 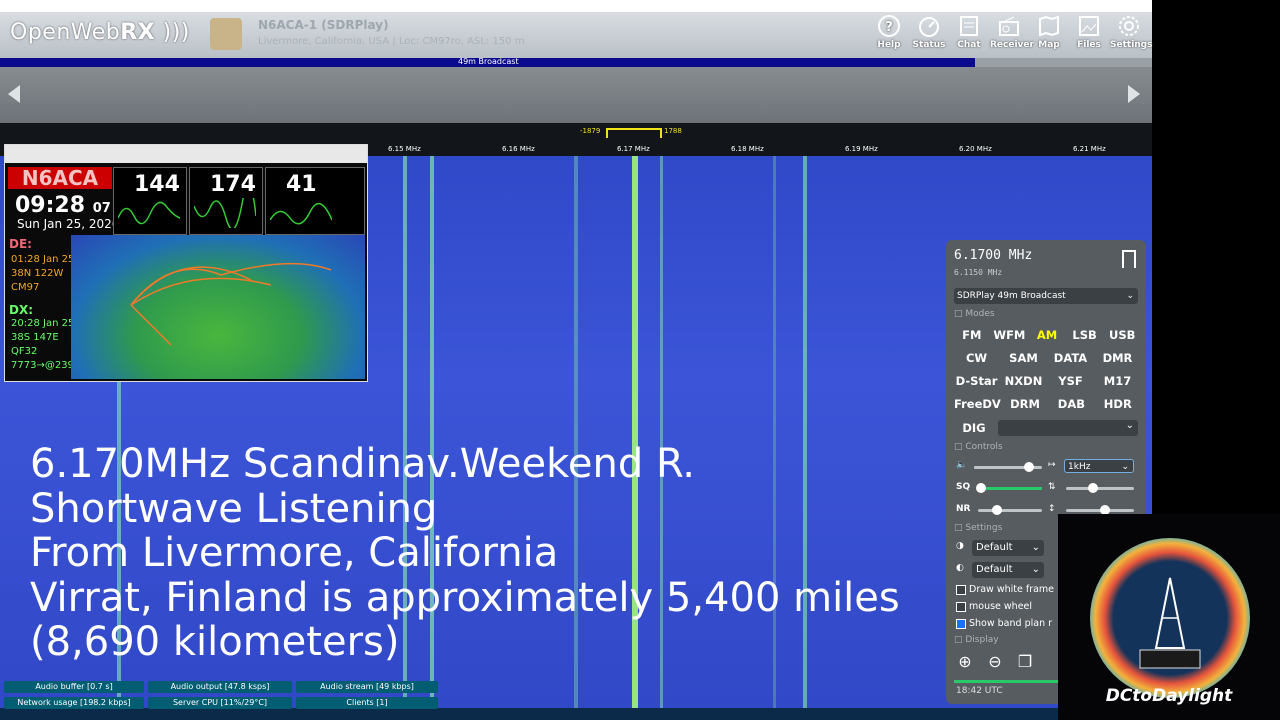 What do you see at coordinates (1046, 296) in the screenshot?
I see `profile-select: SDRPlay 49m Broadcast ⌄` at bounding box center [1046, 296].